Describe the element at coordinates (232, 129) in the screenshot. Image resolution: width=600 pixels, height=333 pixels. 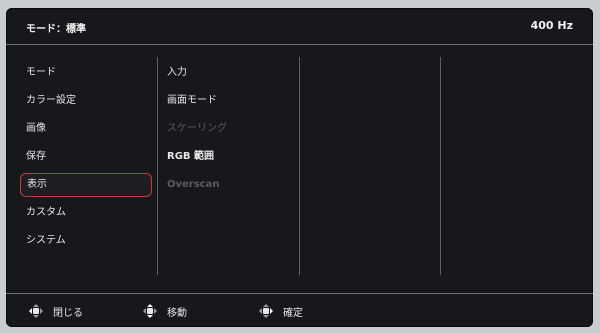
I see `sub-menu: 入力 画面モード スケーリング RGB 範囲 Overscan` at that location.